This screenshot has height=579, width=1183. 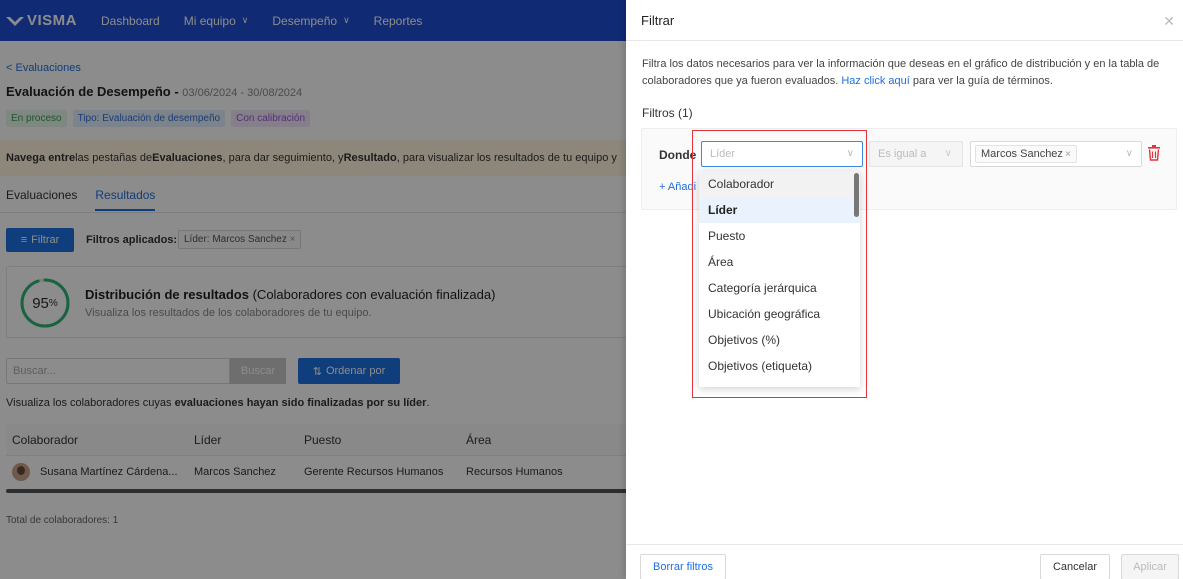 What do you see at coordinates (904, 561) in the screenshot?
I see `drawer-footer: Borrar filtros Cancelar Aplicar` at bounding box center [904, 561].